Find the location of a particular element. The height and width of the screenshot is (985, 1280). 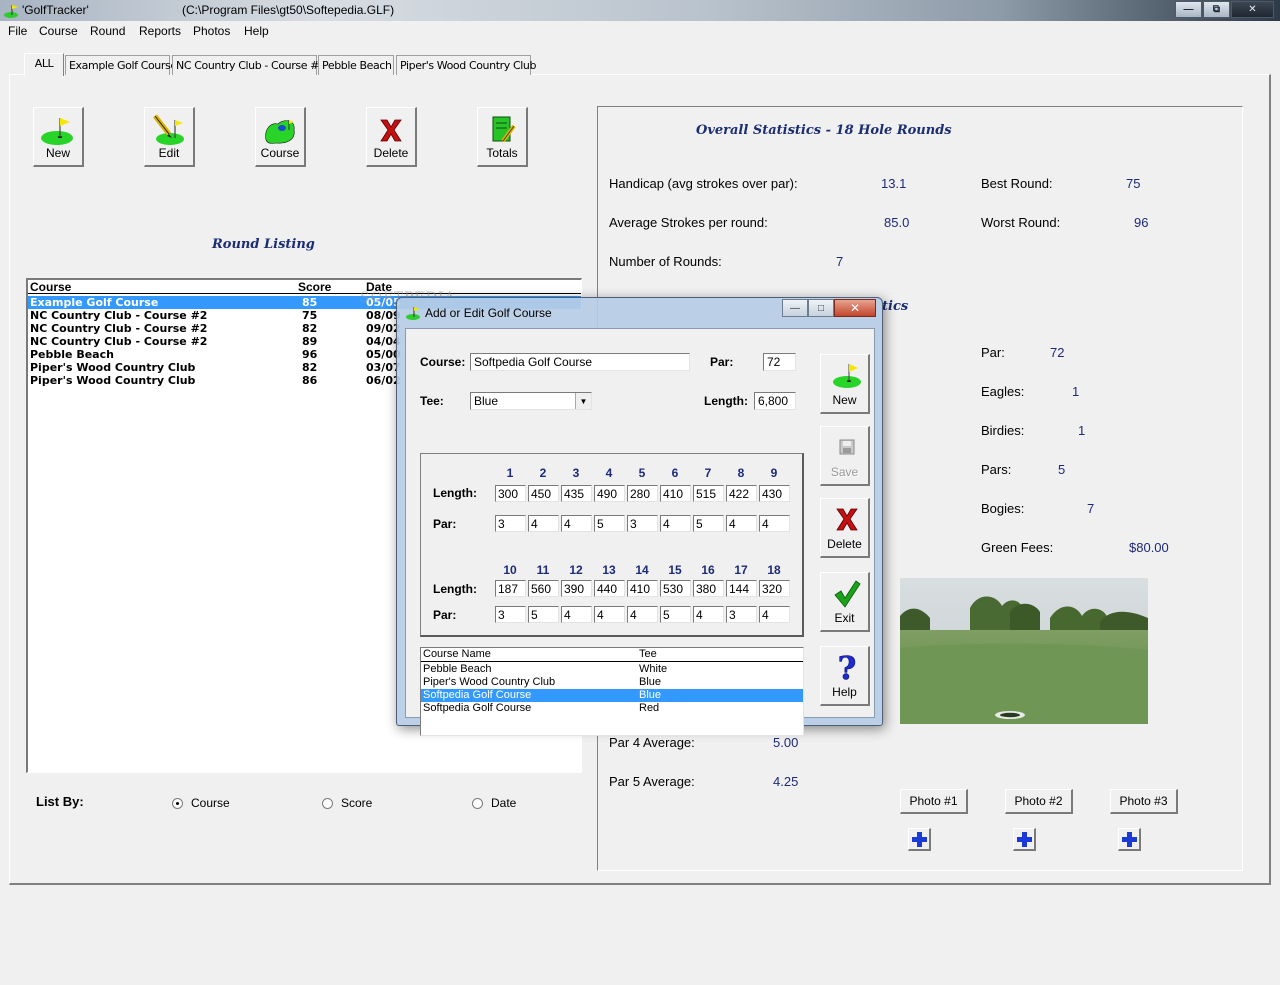

course-name-field: Softpedia Golf Course is located at coordinates (580, 362).